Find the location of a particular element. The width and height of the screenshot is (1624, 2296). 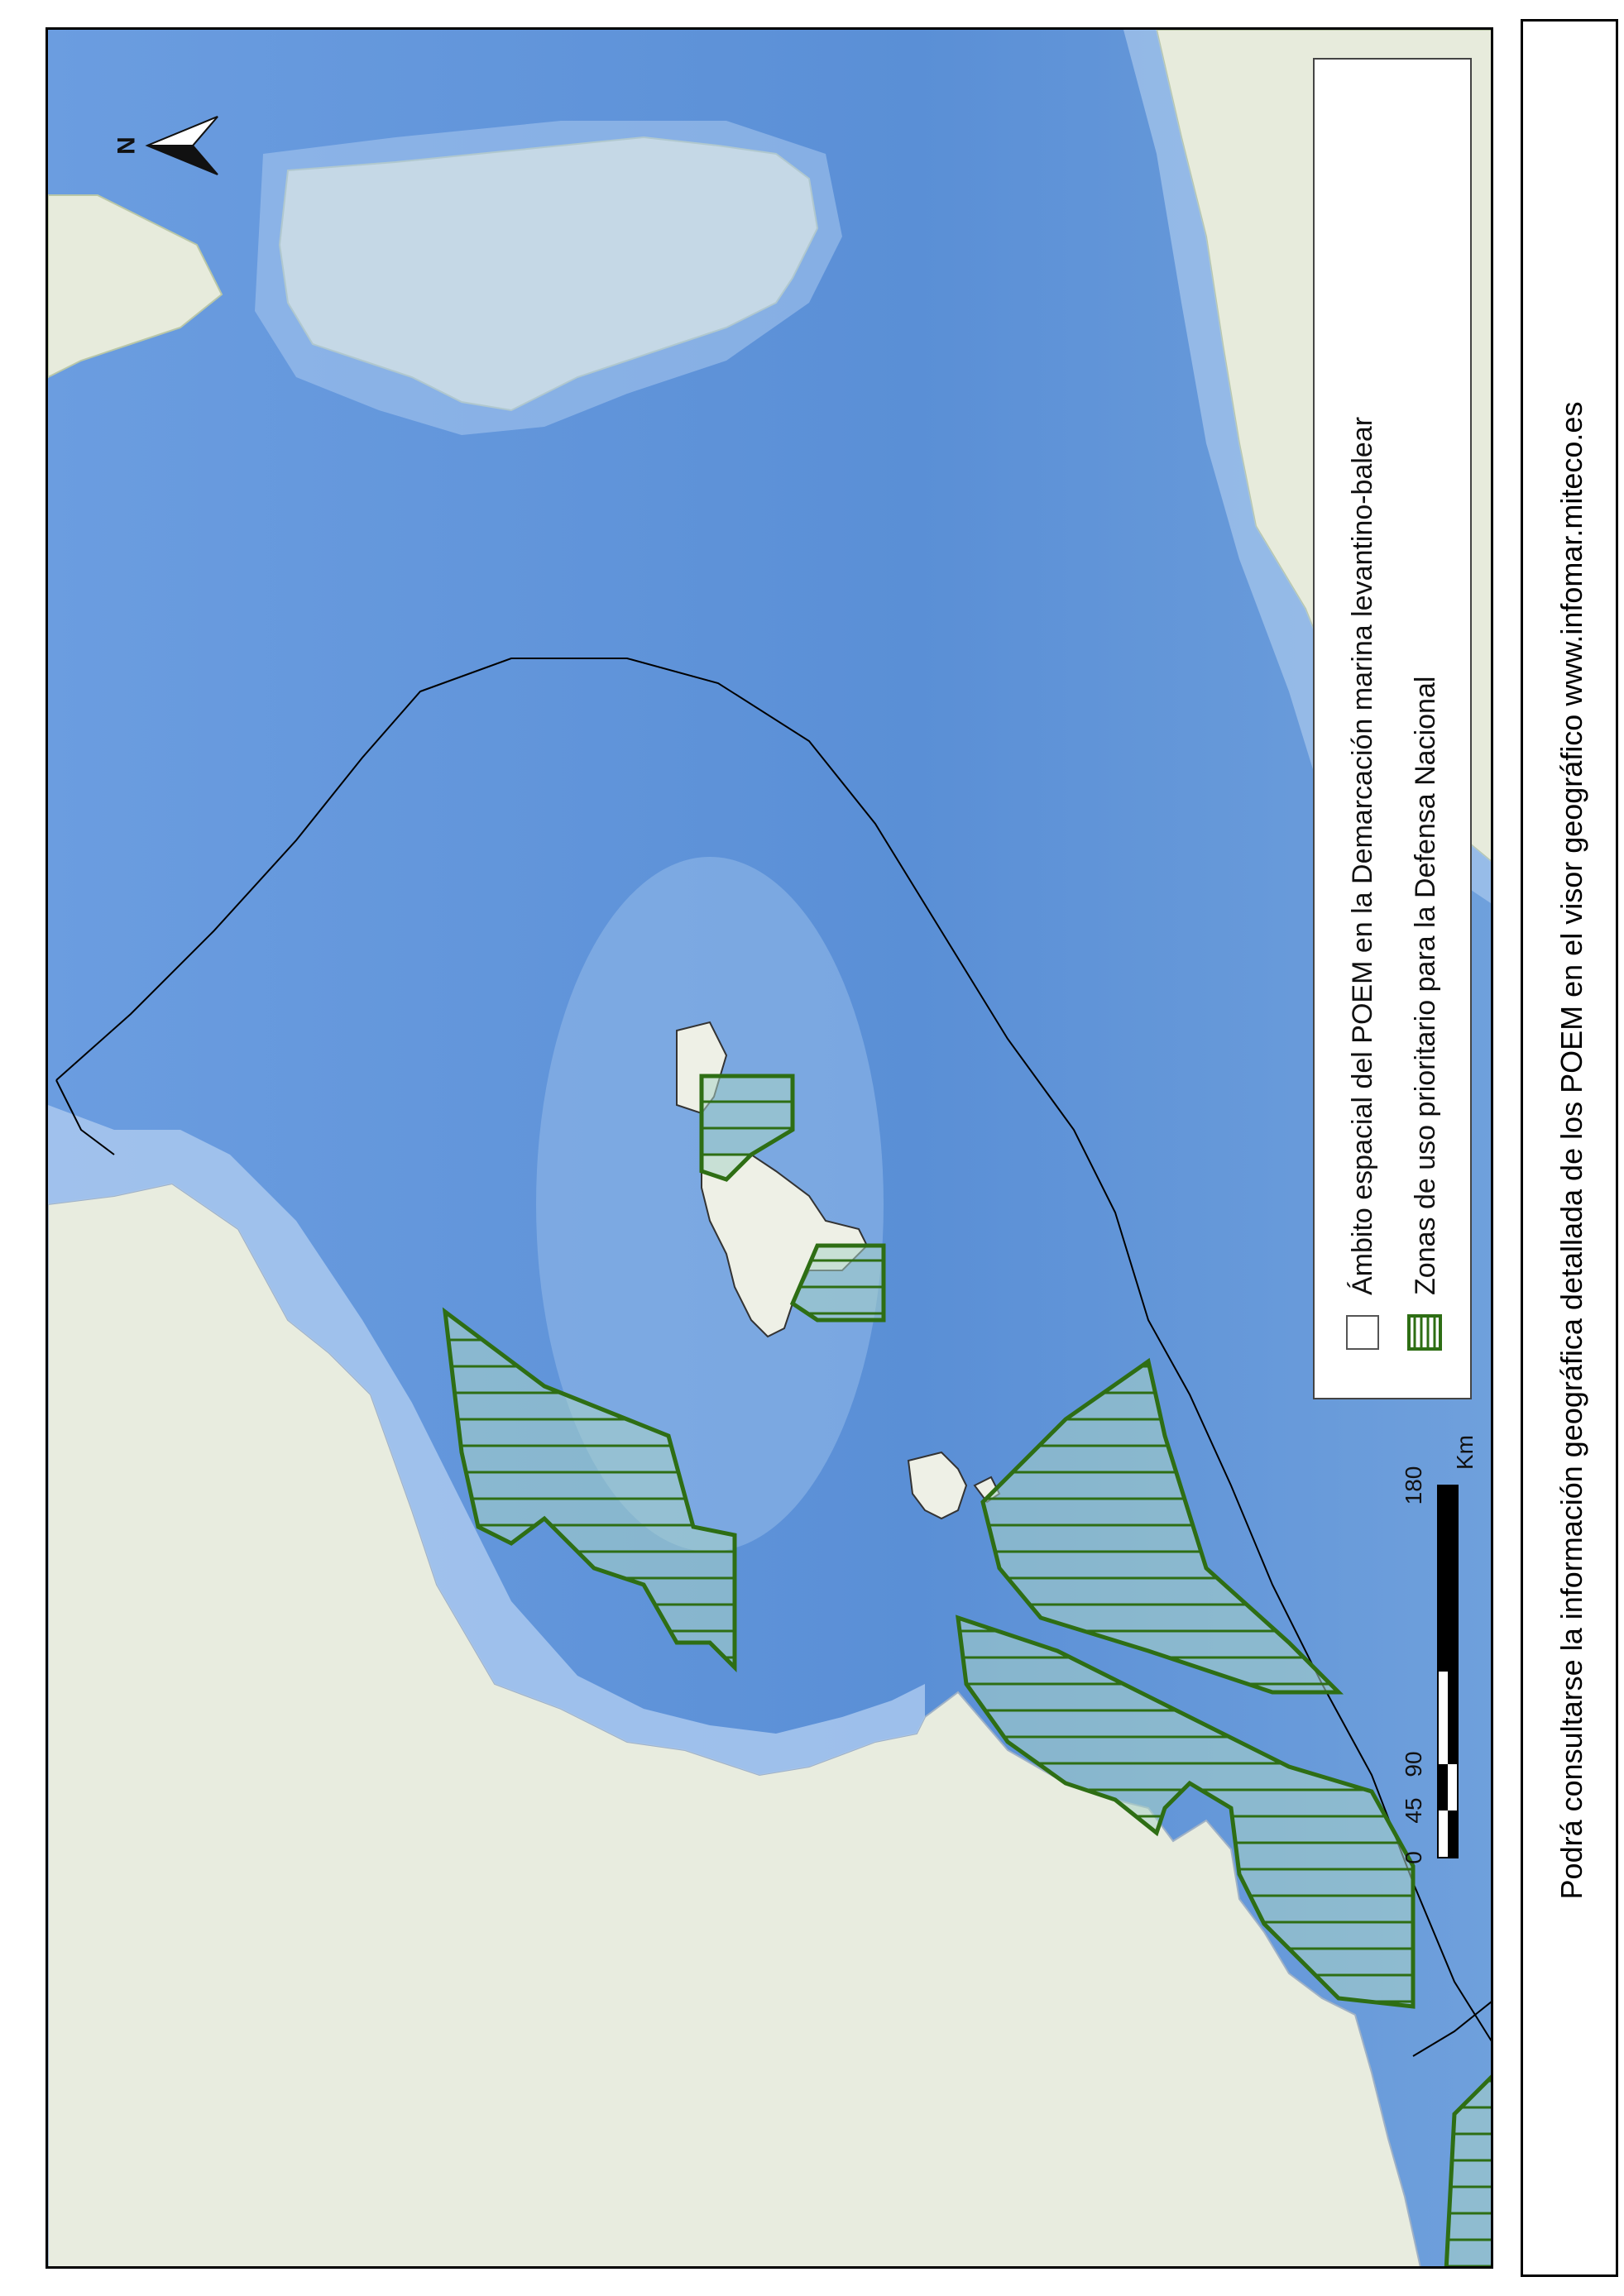

legend-symbol-hatched is located at coordinates (1424, 1332).